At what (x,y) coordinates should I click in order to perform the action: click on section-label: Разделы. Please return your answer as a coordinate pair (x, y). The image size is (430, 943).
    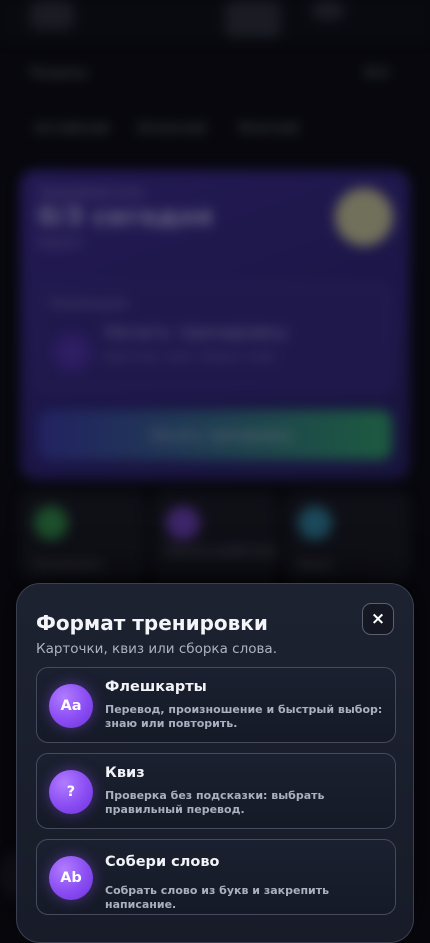
    Looking at the image, I should click on (59, 73).